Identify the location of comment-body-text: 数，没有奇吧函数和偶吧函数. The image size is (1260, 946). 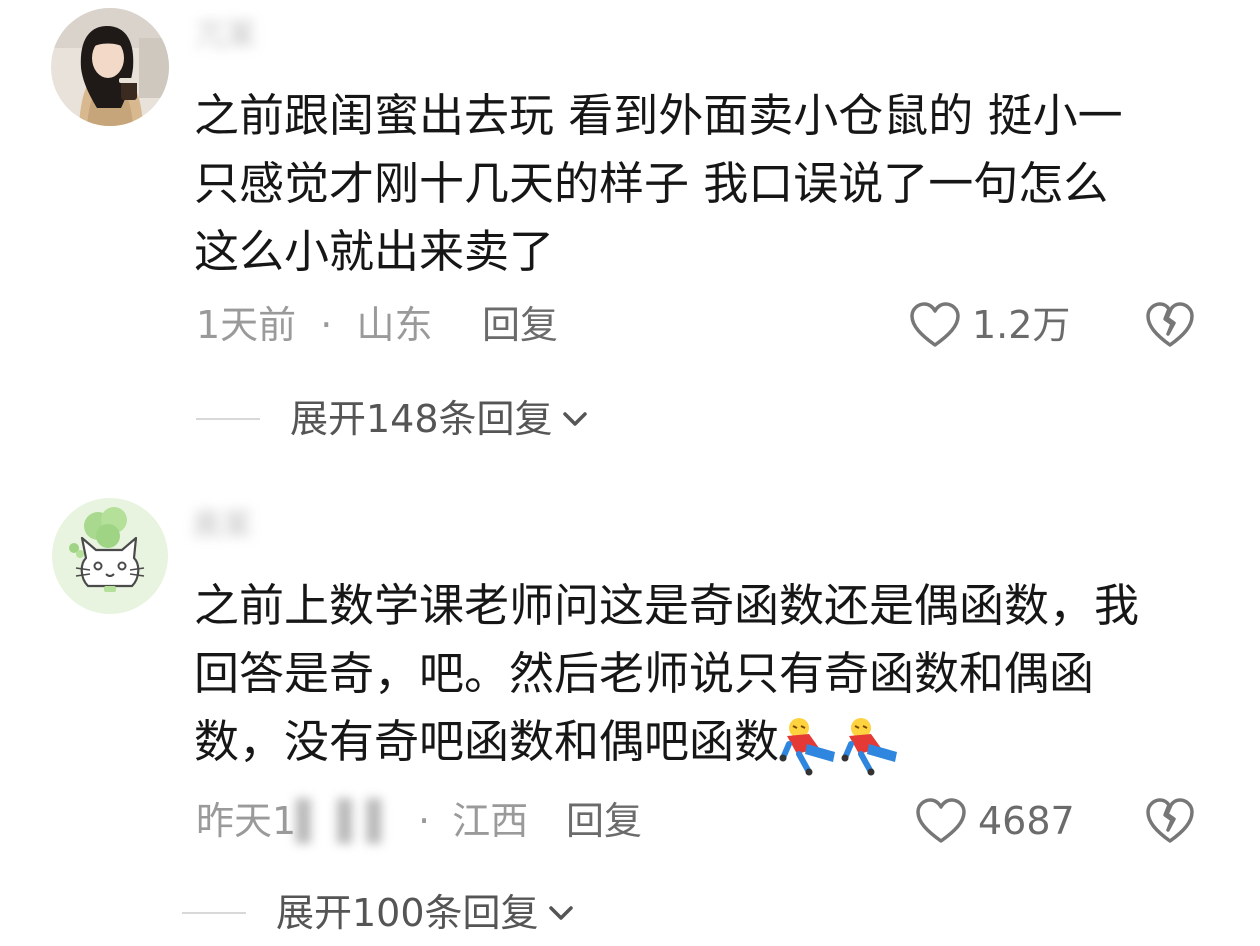
(487, 741).